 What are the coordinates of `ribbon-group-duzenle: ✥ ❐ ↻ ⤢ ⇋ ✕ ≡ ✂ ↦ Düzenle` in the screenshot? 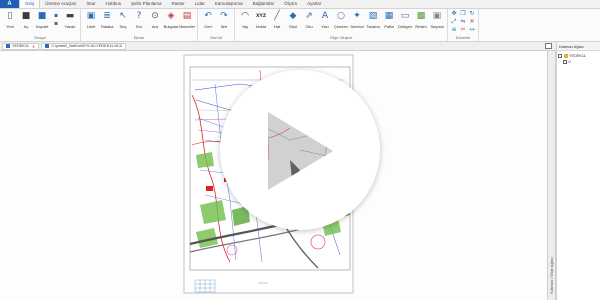 It's located at (463, 25).